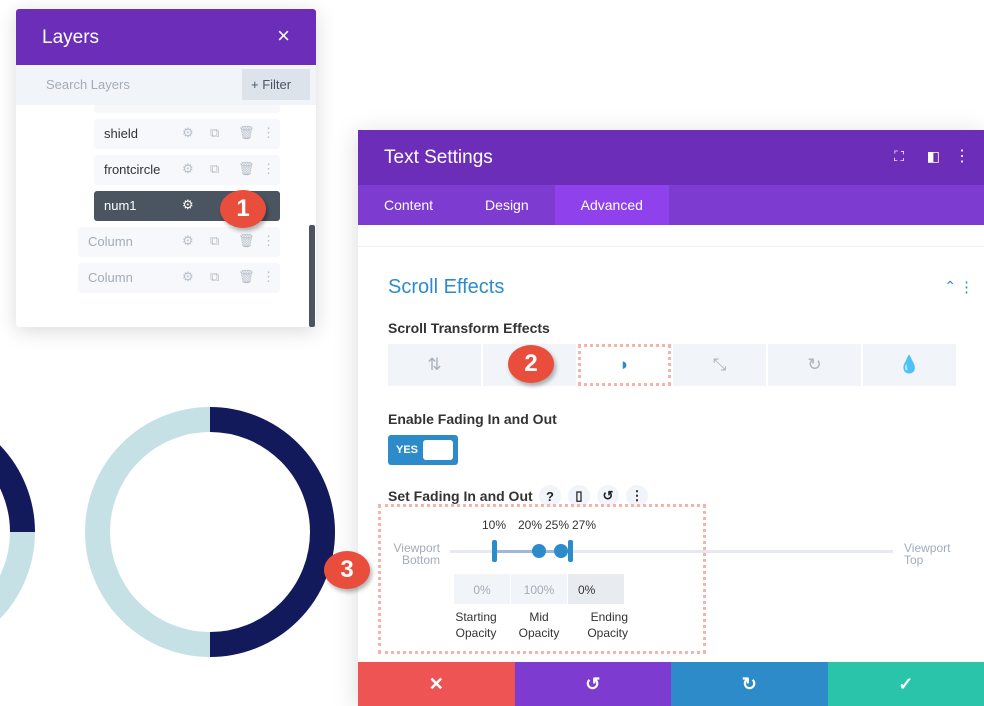 The width and height of the screenshot is (984, 706). What do you see at coordinates (531, 364) in the screenshot?
I see `callout-badge-2: 2` at bounding box center [531, 364].